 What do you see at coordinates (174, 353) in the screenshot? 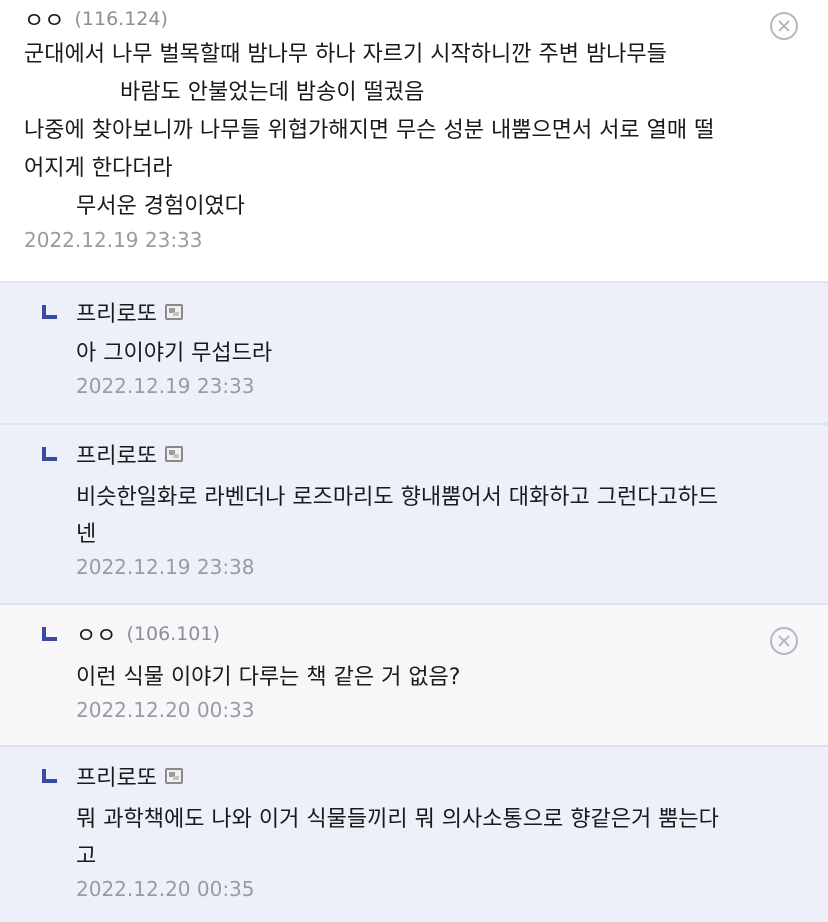
I see `comment-text: 아 그이야기 무섭드라` at bounding box center [174, 353].